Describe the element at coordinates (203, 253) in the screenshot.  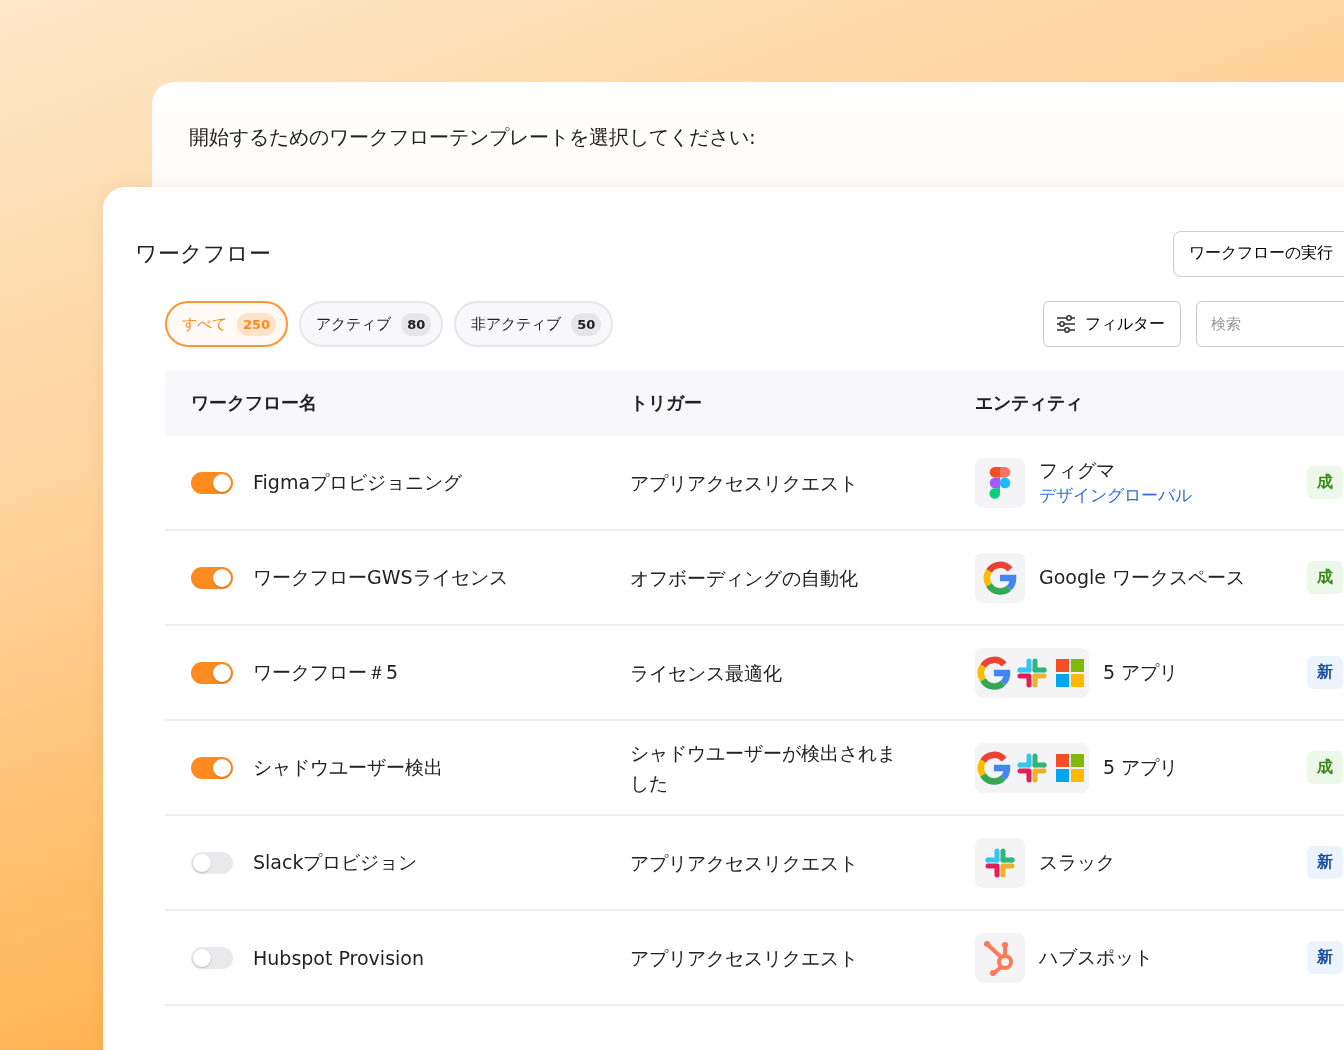
I see `page-title: ワークフロー` at that location.